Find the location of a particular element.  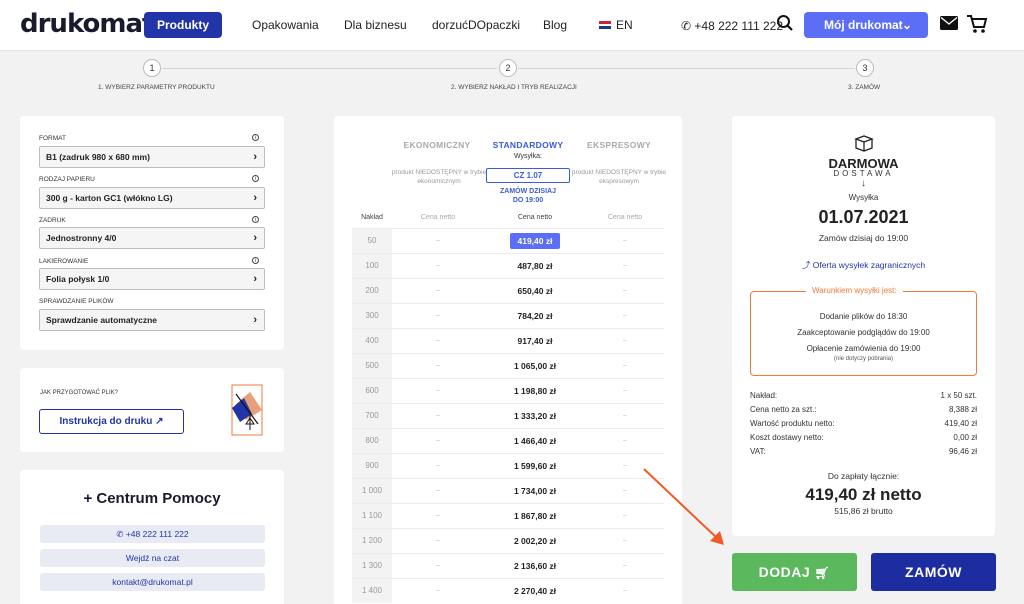

chevron-right-icon: › is located at coordinates (255, 320).